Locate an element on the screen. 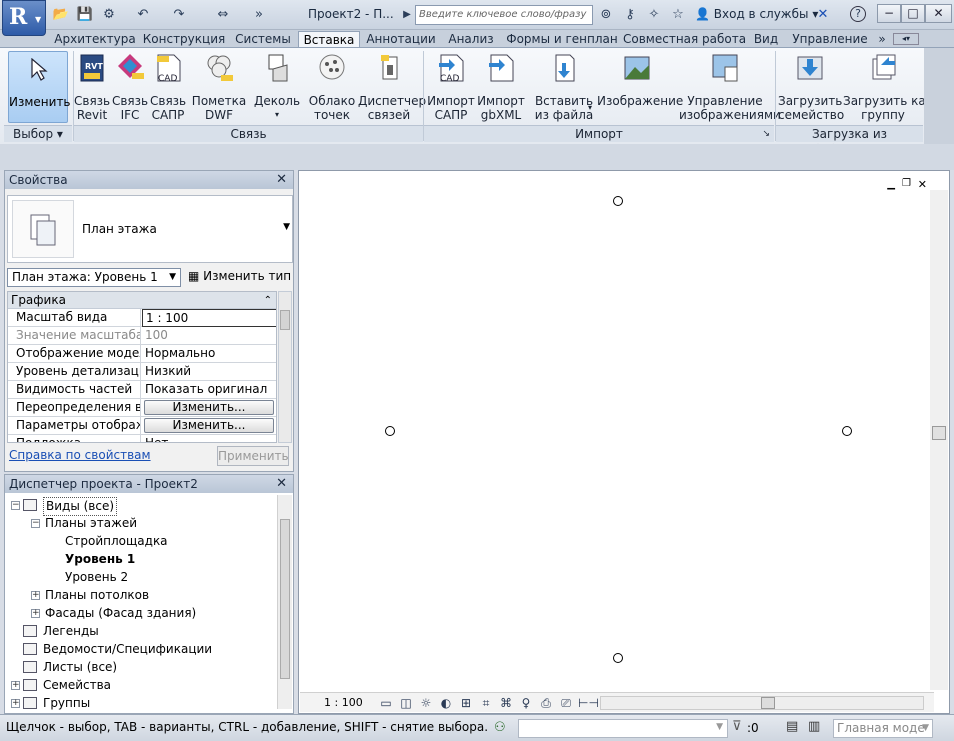  properties-scrollbar is located at coordinates (285, 367).